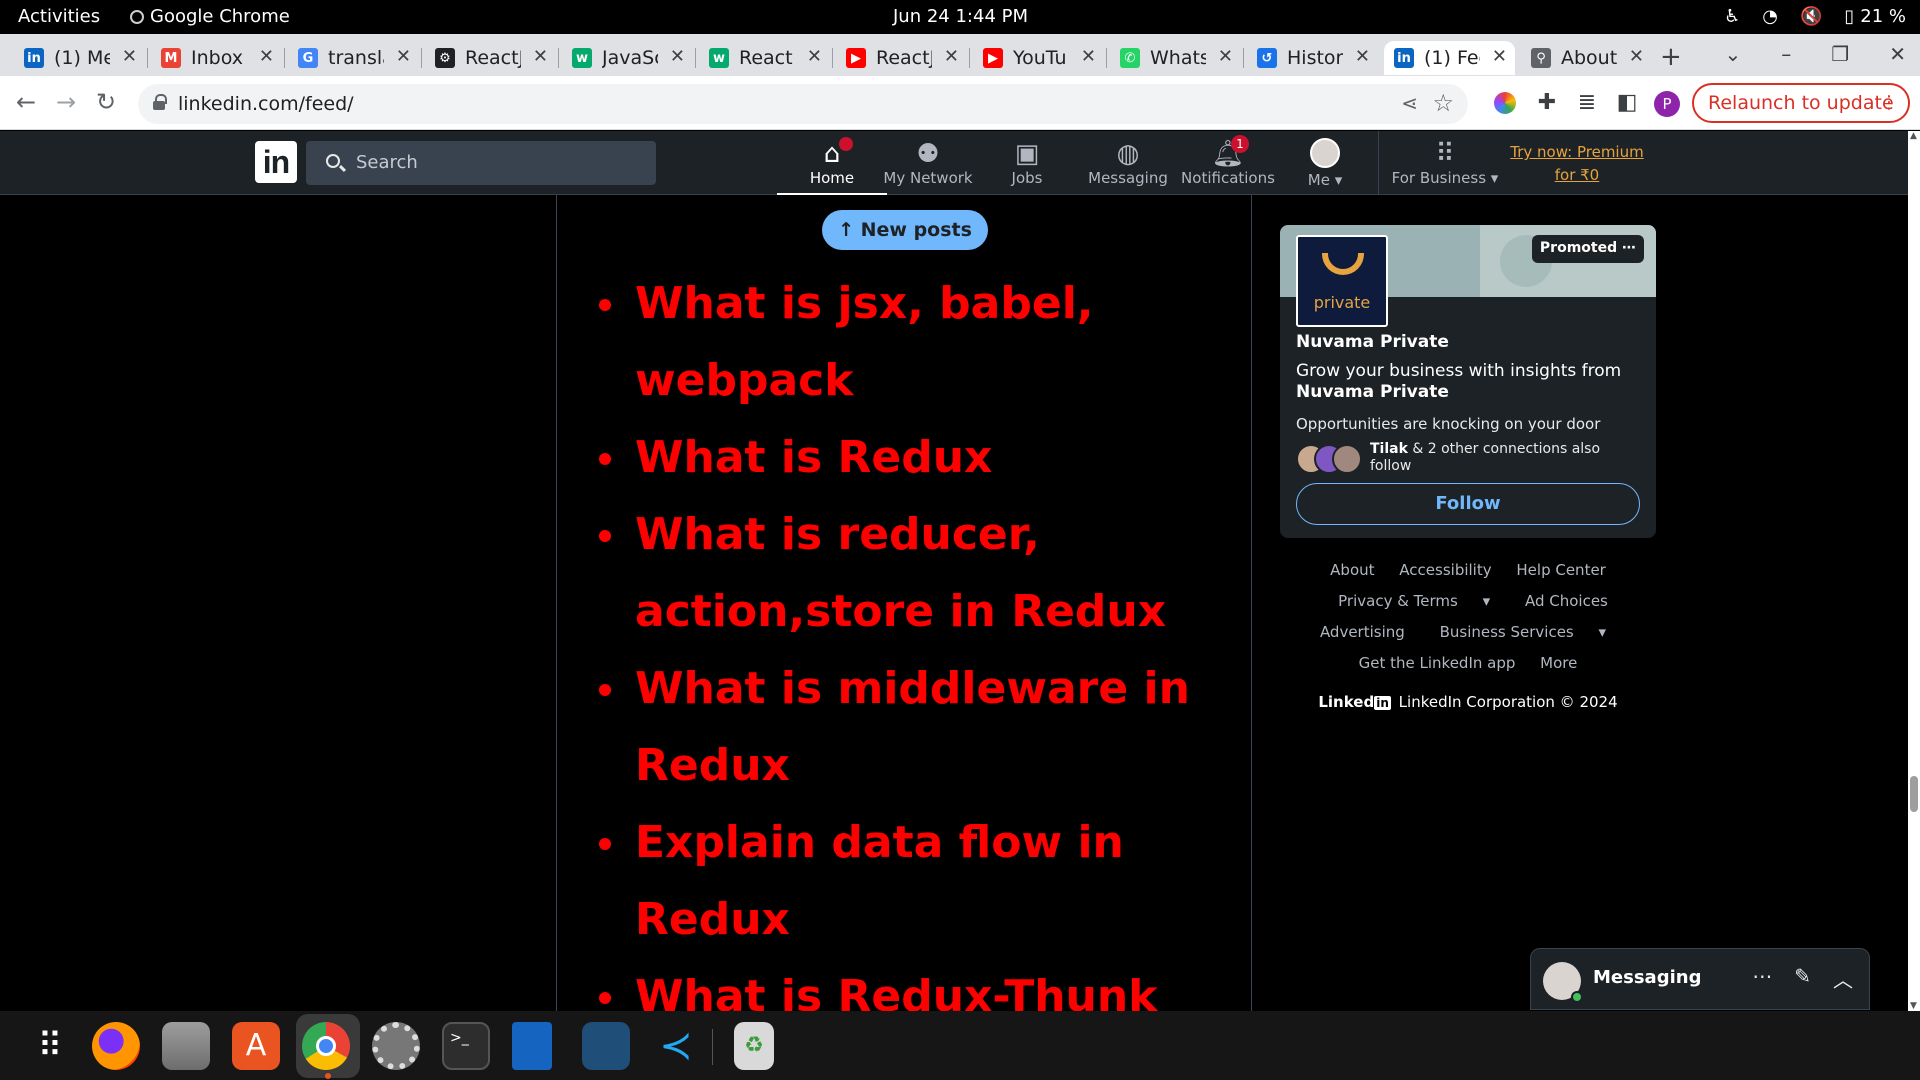 Image resolution: width=1920 pixels, height=1080 pixels. What do you see at coordinates (905, 230) in the screenshot?
I see `new-posts-button: ↑ New posts` at bounding box center [905, 230].